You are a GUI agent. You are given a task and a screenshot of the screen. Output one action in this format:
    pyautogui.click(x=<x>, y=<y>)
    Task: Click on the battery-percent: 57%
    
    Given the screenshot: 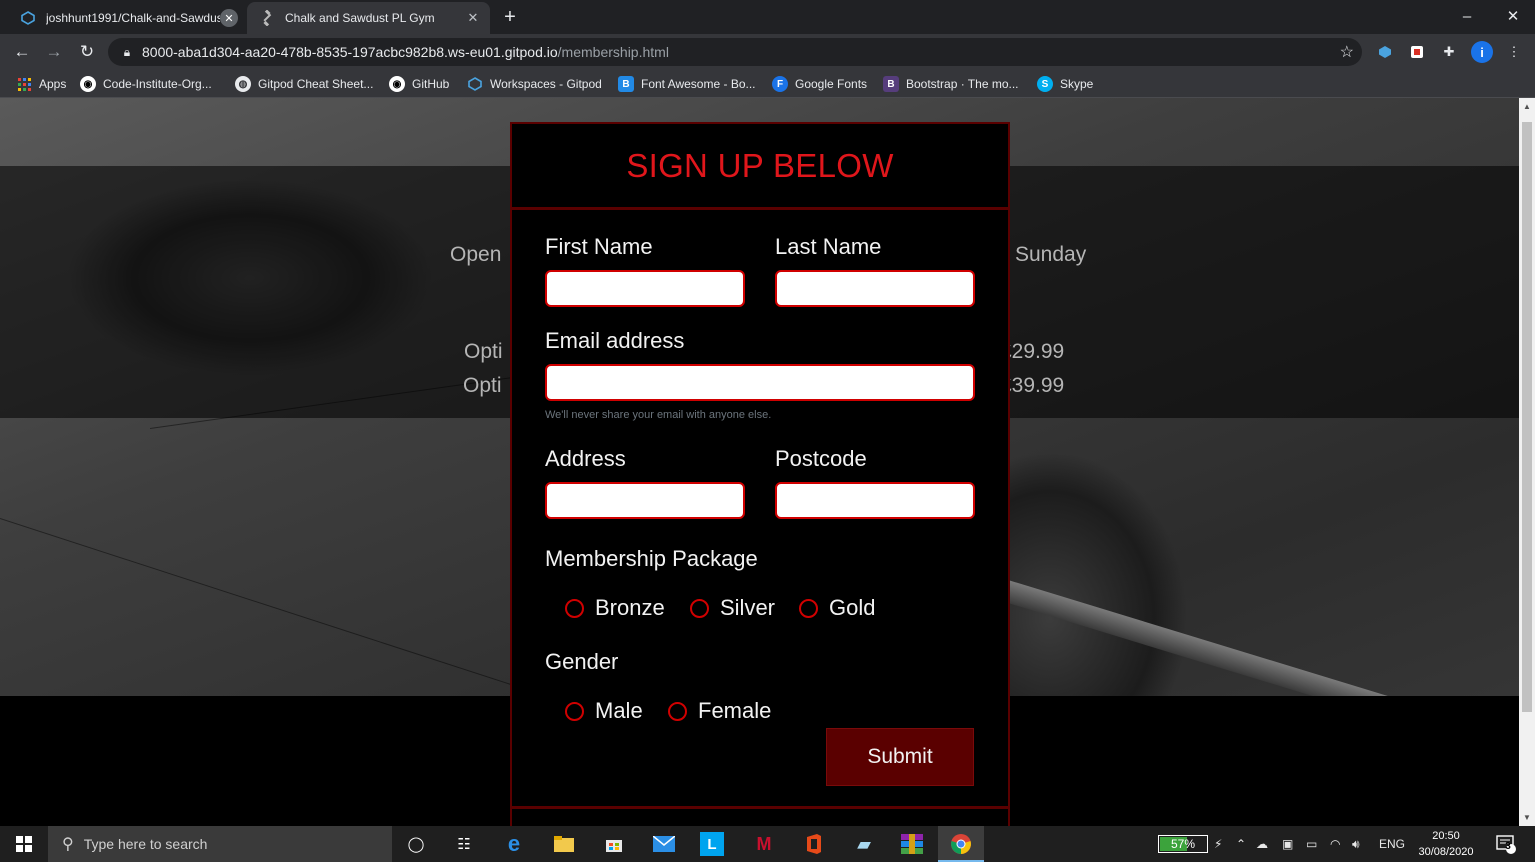 What is the action you would take?
    pyautogui.click(x=1183, y=844)
    